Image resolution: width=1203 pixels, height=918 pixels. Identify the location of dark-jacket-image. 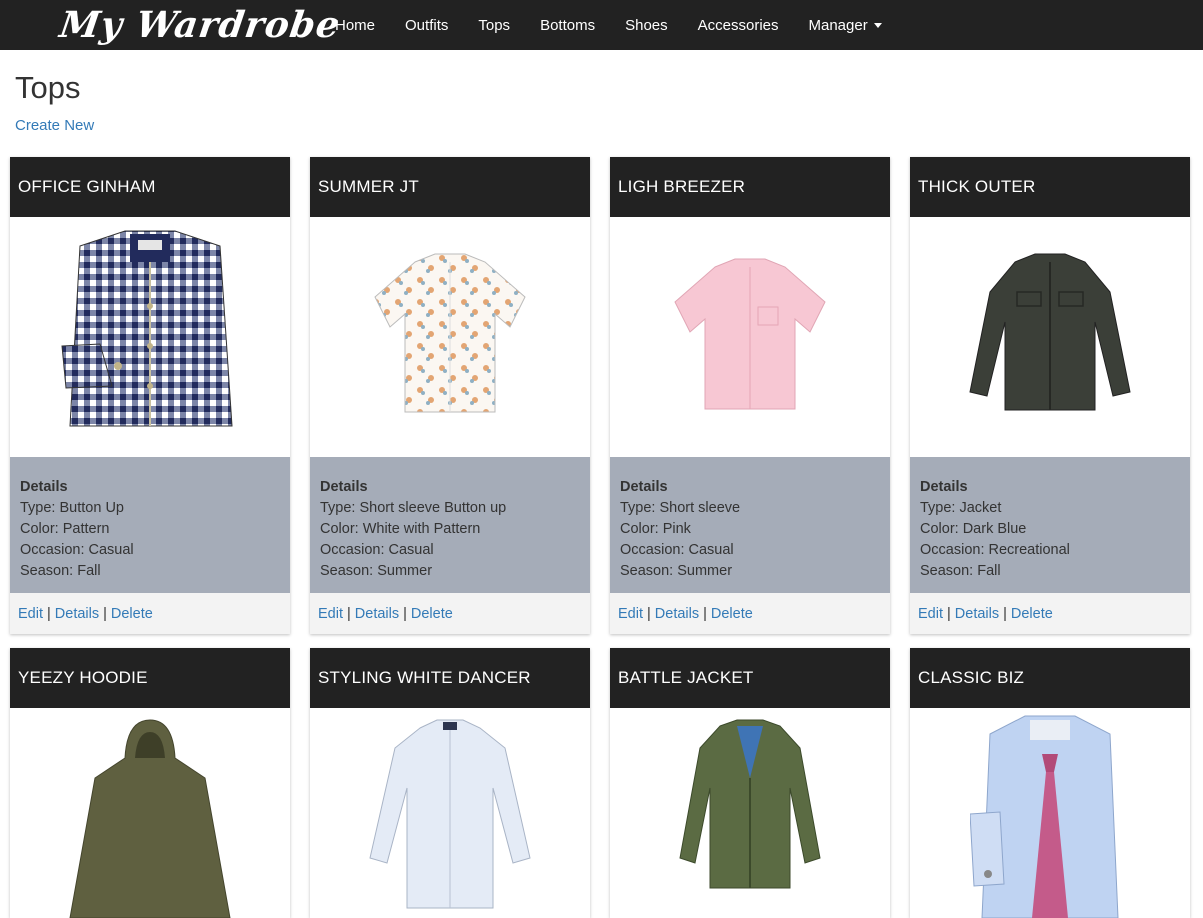
(1050, 332).